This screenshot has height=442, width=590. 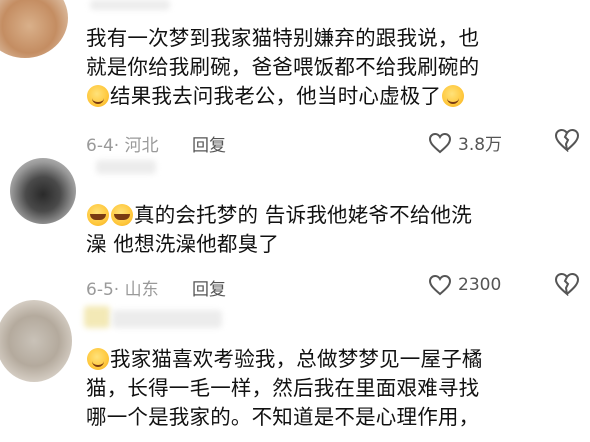 I want to click on comment-date: 6-4, so click(x=100, y=146).